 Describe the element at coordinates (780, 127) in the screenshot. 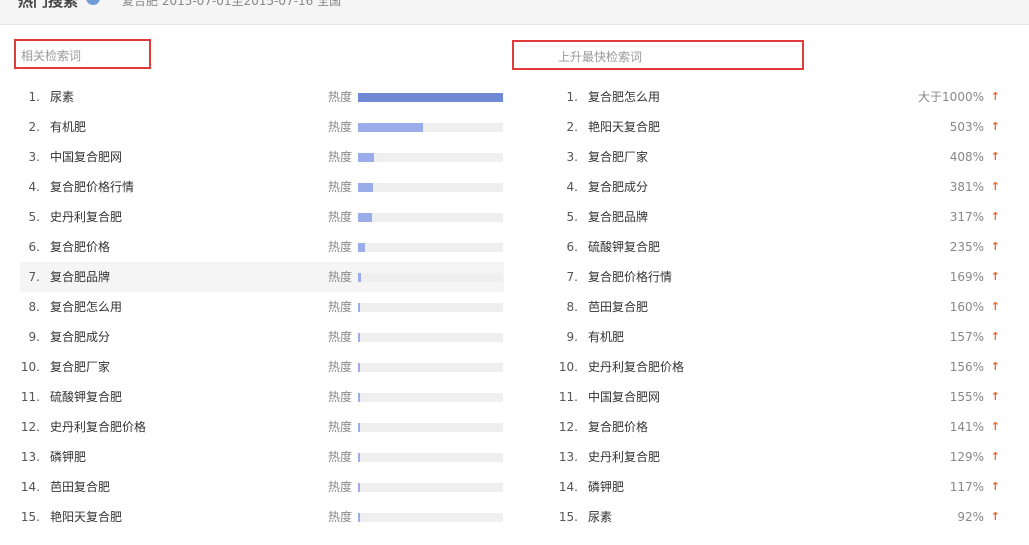

I see `rising-row: 2. 艳阳天复合肥 503% ↑` at that location.